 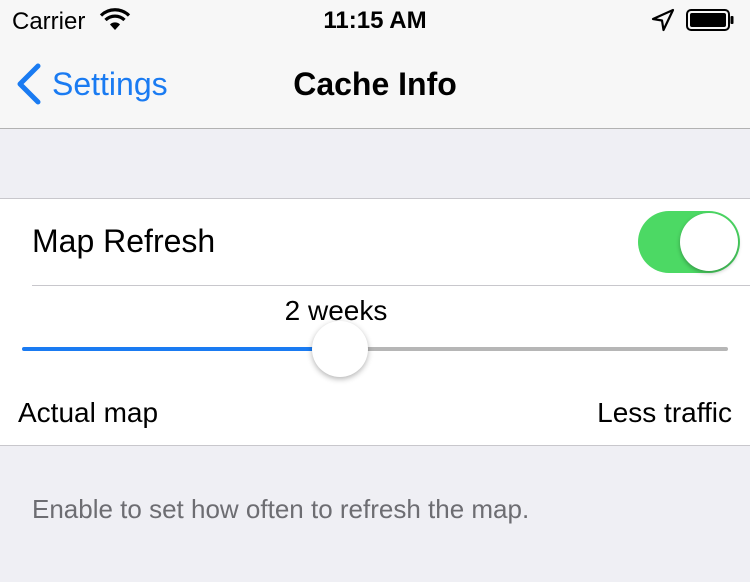 I want to click on location-arrow-icon, so click(x=663, y=20).